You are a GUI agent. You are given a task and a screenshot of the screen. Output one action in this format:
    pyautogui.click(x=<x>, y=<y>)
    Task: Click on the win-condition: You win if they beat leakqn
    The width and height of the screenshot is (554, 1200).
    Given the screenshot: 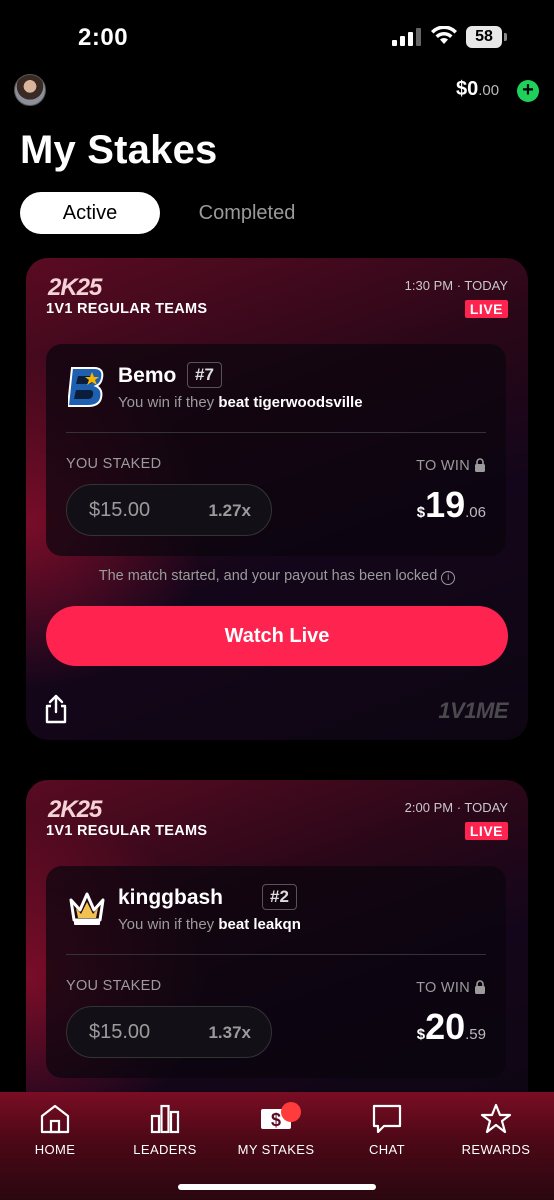 What is the action you would take?
    pyautogui.click(x=209, y=924)
    